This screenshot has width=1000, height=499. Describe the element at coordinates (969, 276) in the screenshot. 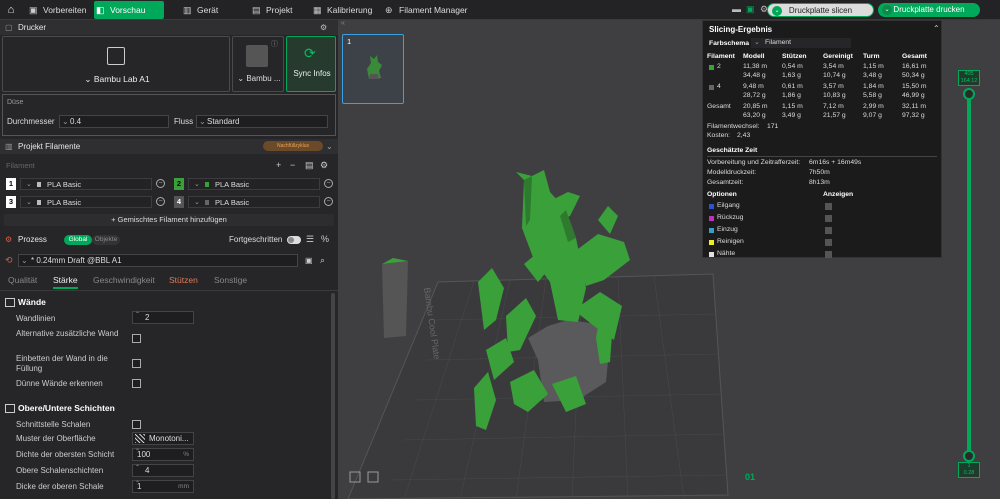

I see `layer-slider: 405 164.12 1 0.28` at that location.